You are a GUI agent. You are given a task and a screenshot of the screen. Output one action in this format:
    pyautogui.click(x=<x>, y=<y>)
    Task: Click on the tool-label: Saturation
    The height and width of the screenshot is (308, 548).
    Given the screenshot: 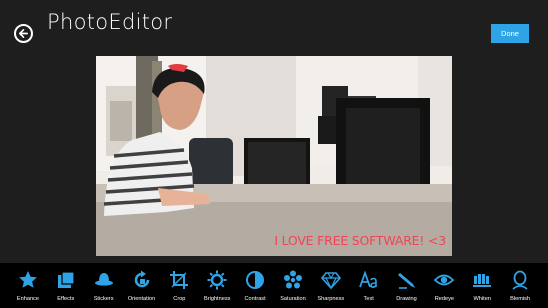 What is the action you would take?
    pyautogui.click(x=293, y=299)
    